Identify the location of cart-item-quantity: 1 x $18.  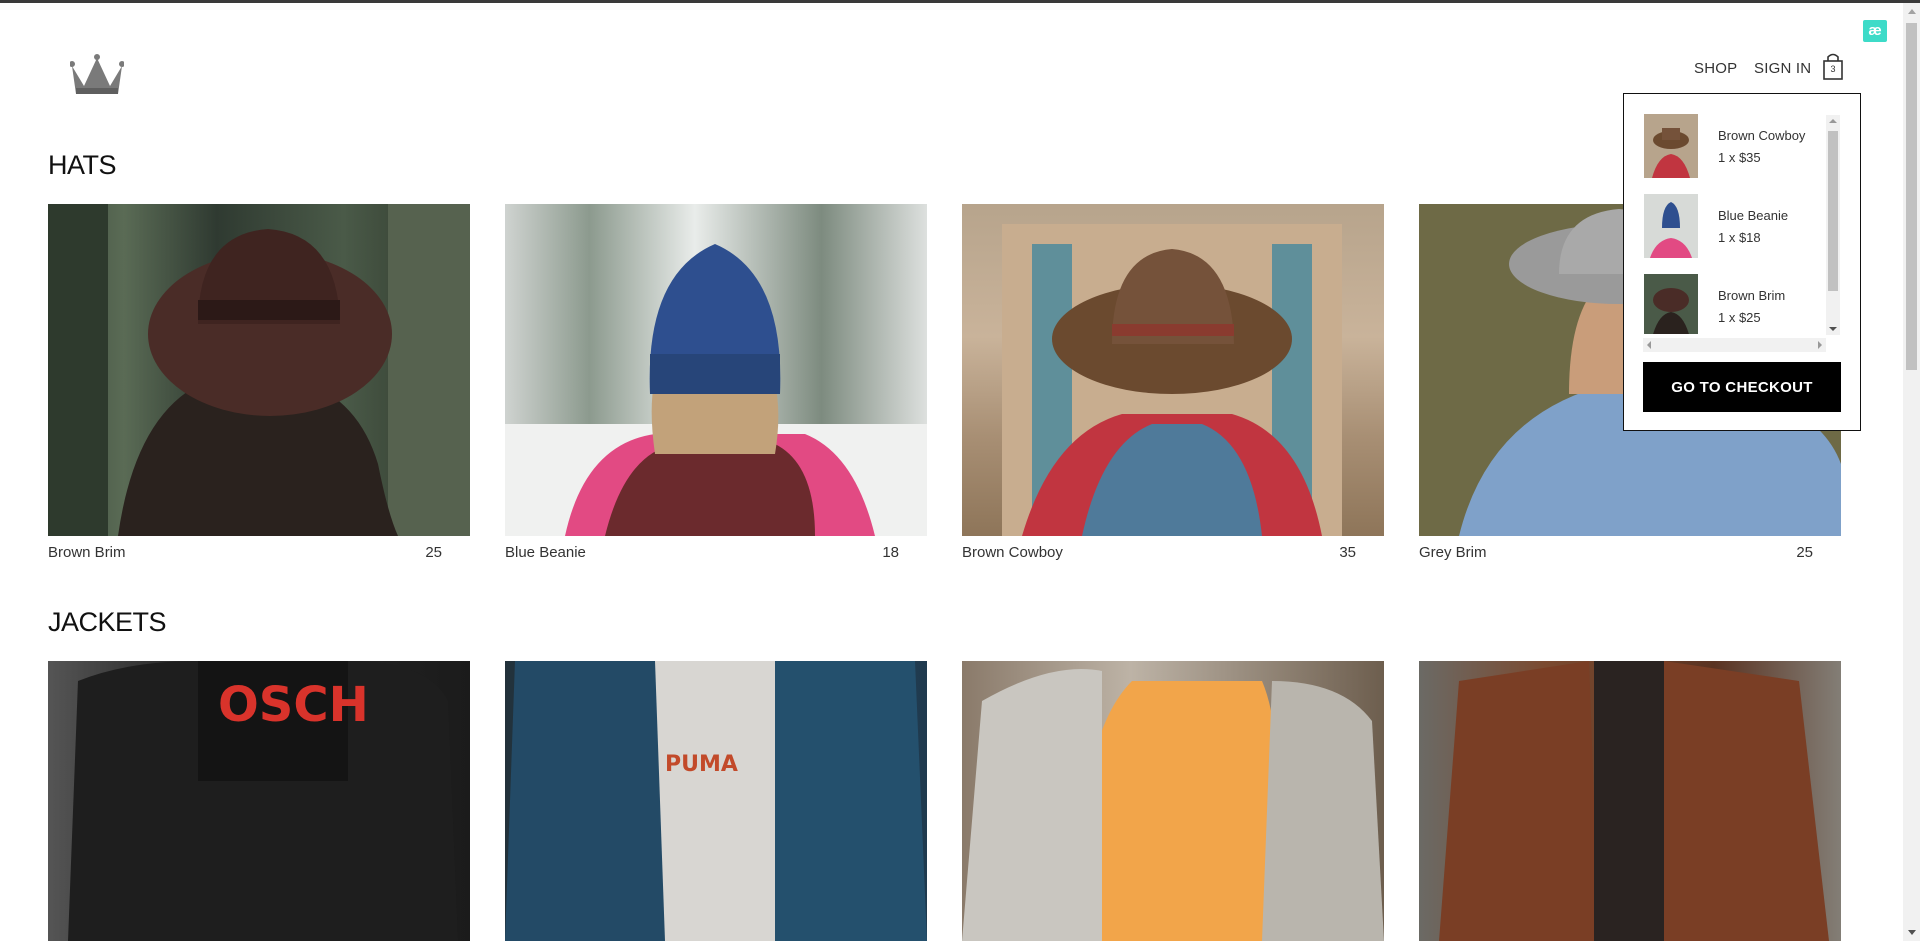
(1739, 237).